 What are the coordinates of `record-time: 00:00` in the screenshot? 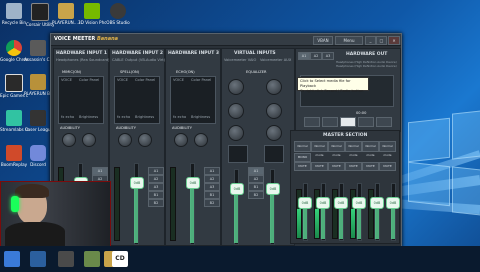 It's located at (361, 113).